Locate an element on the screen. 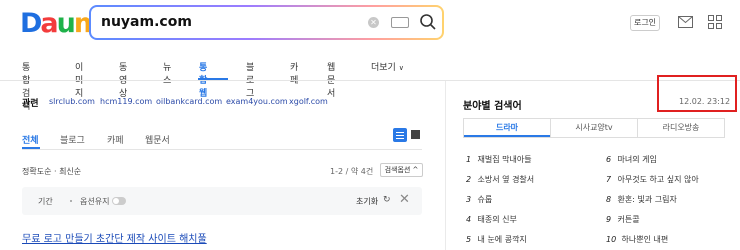  card-view-icon is located at coordinates (415, 134).